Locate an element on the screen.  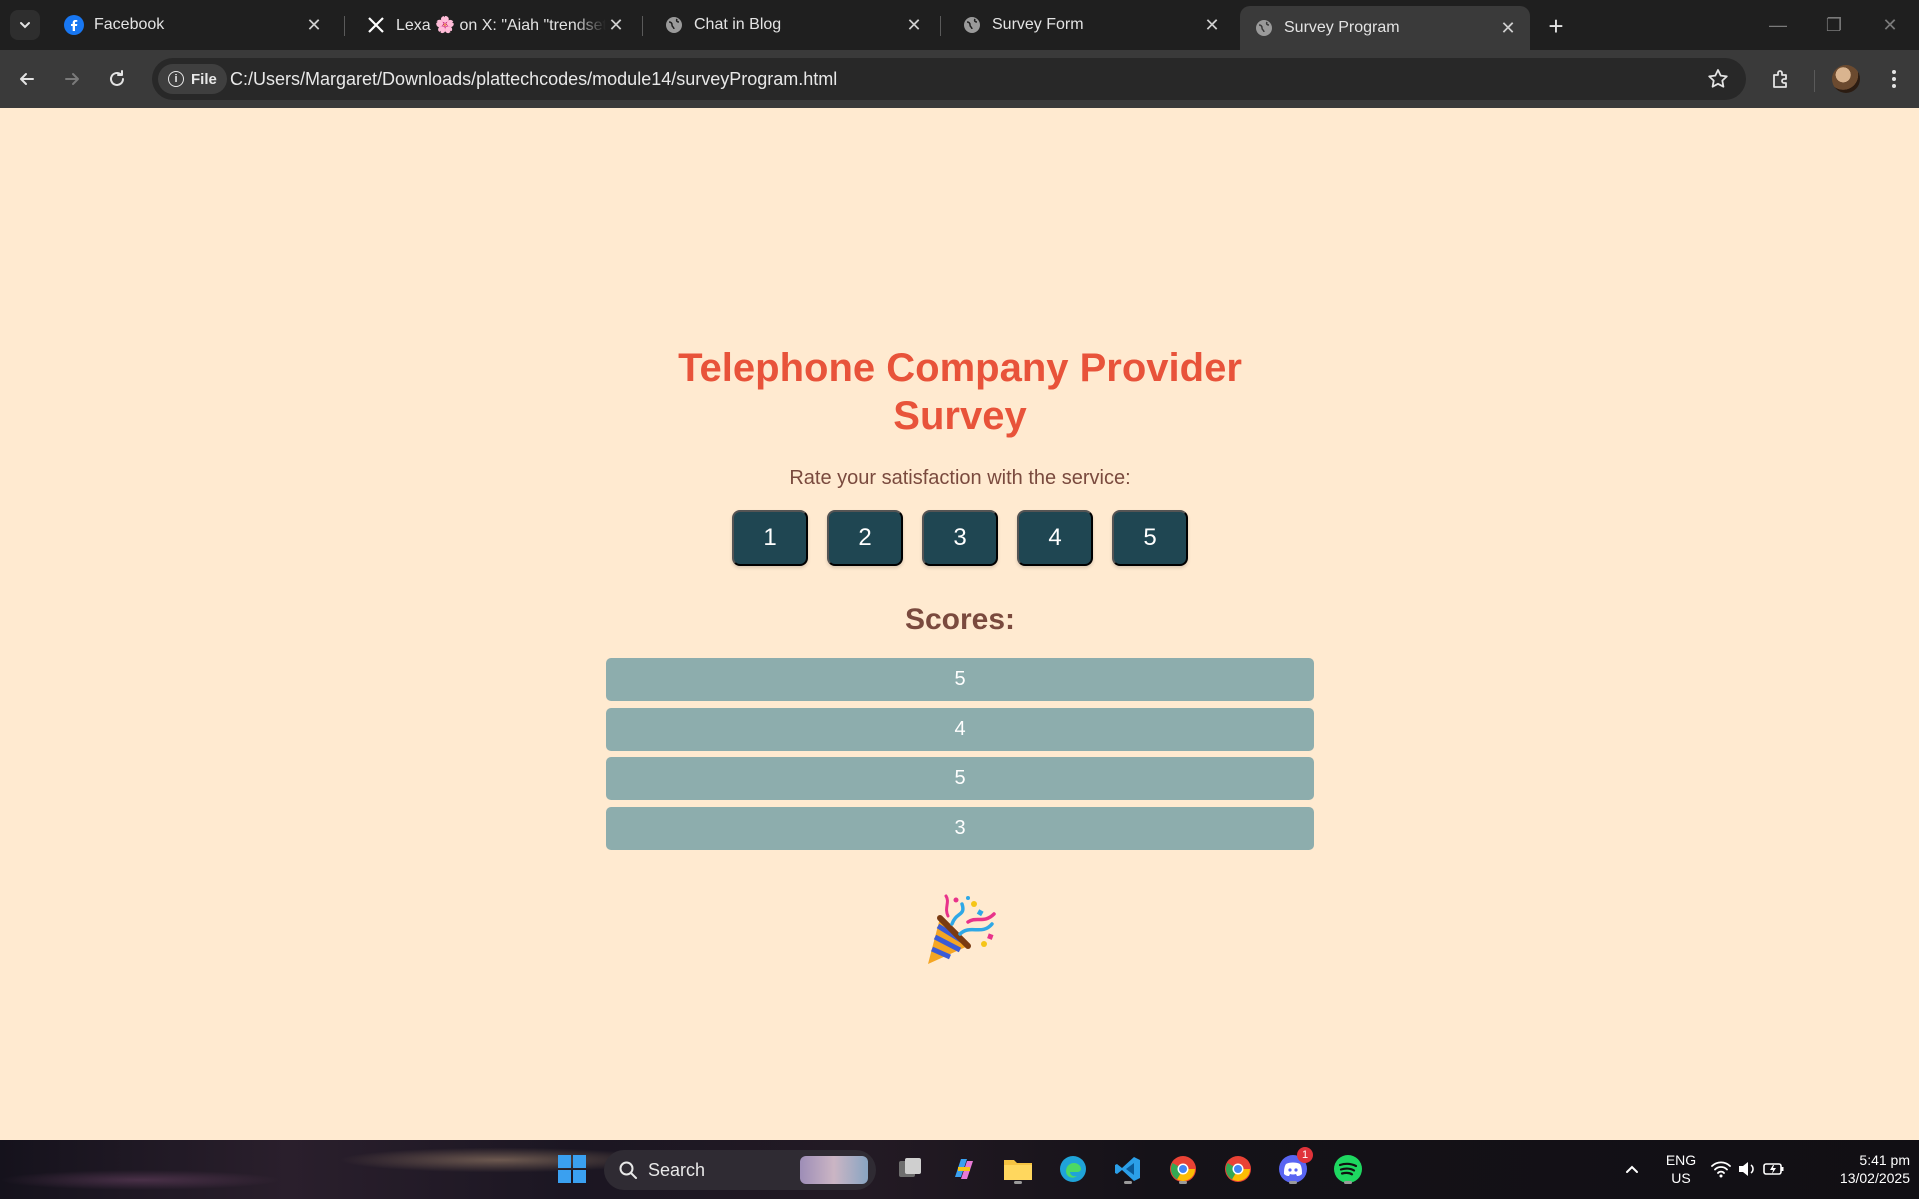
task-view-button is located at coordinates (910, 1169).